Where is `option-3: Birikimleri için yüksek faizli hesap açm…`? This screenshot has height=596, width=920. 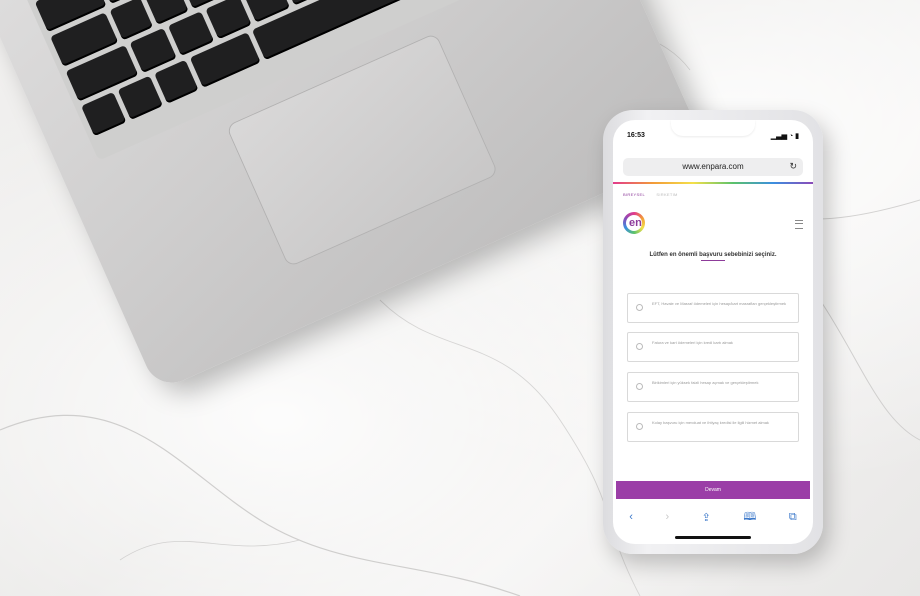
option-3: Birikimleri için yüksek faizli hesap açm… is located at coordinates (713, 387).